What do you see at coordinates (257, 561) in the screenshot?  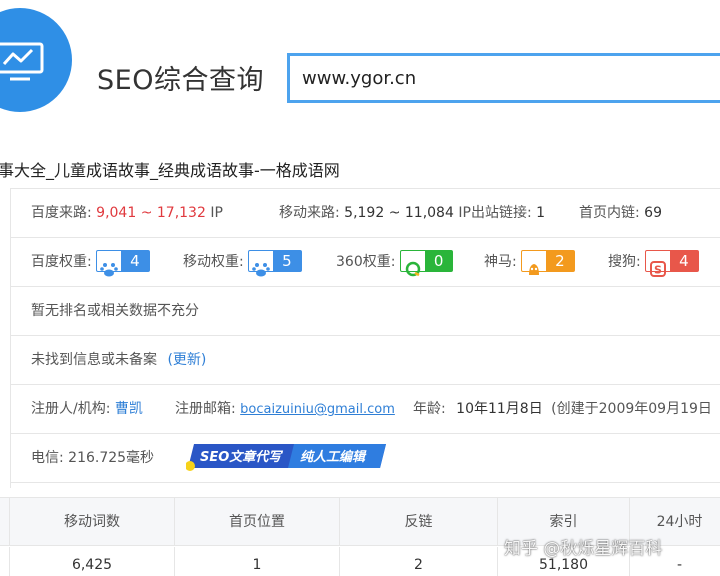 I see `table-cell-home-position: 1` at bounding box center [257, 561].